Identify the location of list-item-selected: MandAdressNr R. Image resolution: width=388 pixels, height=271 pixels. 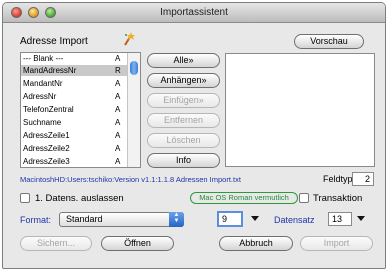
(74, 70).